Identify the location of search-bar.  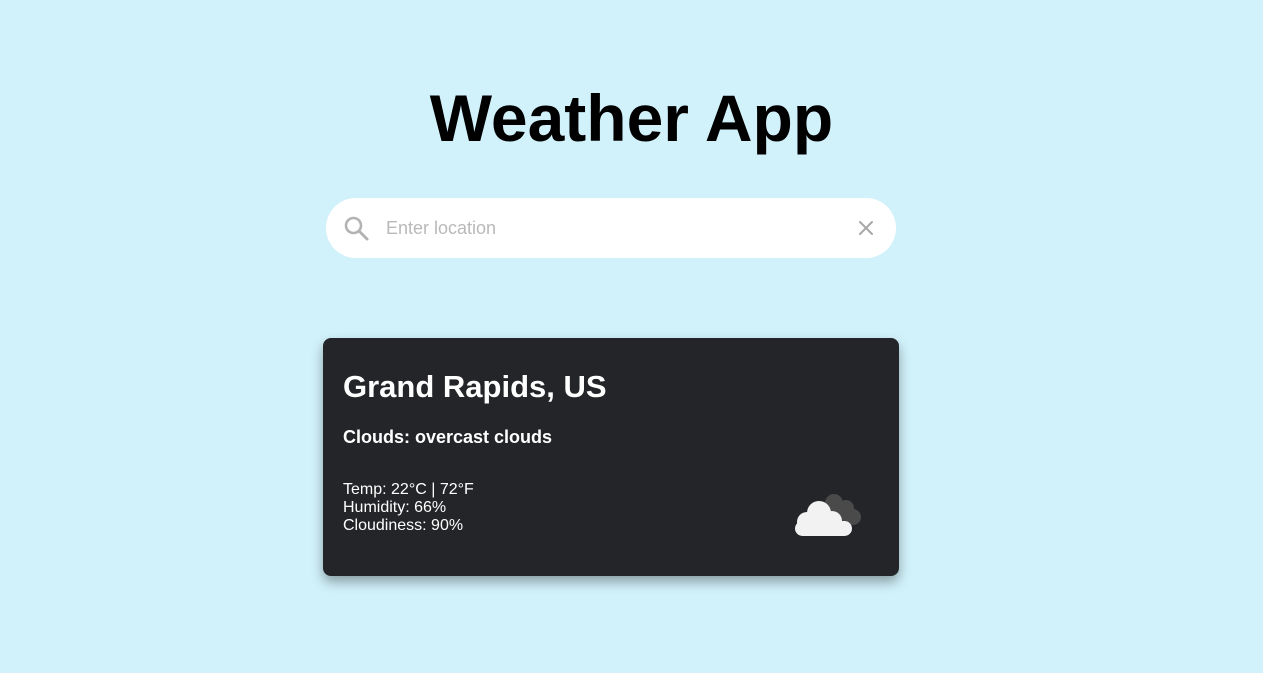
(611, 228).